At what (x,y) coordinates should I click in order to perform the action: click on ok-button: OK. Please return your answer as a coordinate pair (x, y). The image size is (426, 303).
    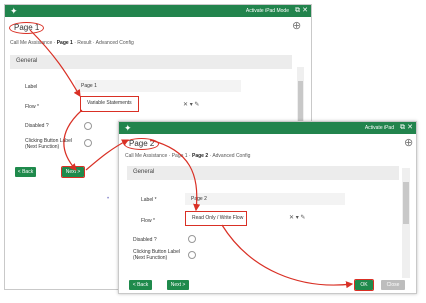
    Looking at the image, I should click on (364, 285).